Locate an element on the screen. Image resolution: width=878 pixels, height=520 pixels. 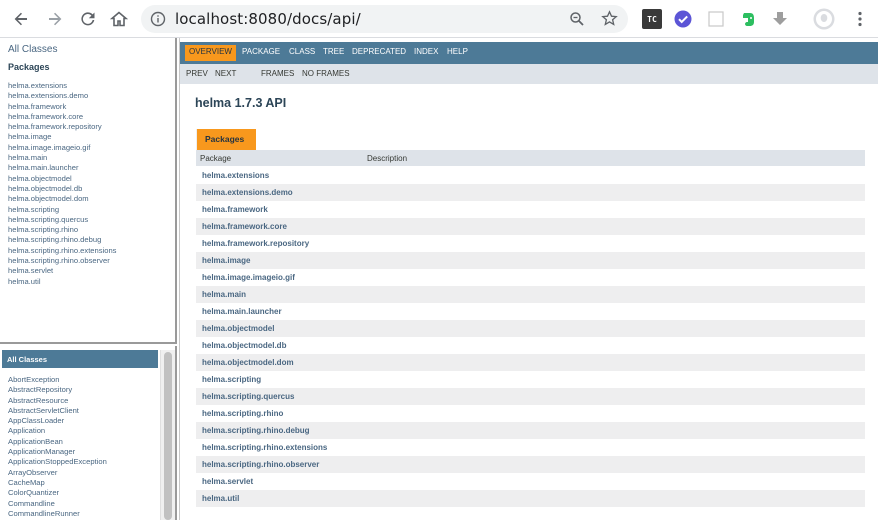
class-link: Application is located at coordinates (57, 431).